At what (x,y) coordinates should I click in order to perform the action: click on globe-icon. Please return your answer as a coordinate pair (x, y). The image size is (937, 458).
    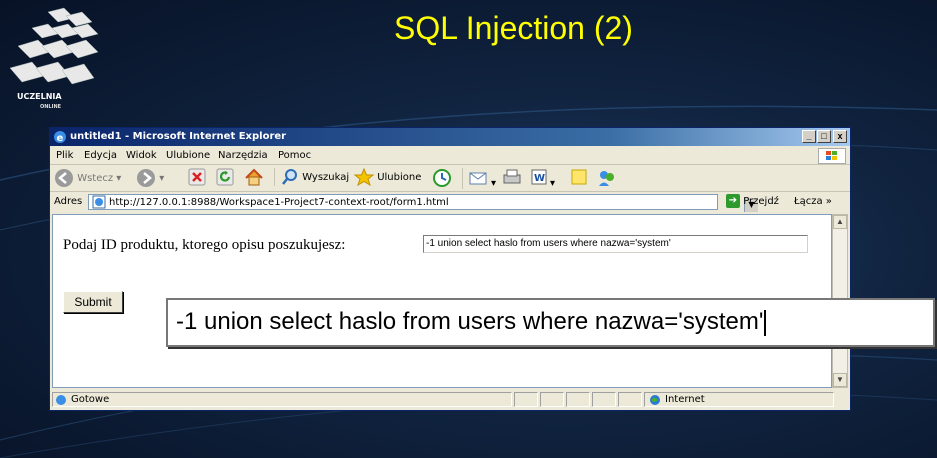
    Looking at the image, I should click on (655, 400).